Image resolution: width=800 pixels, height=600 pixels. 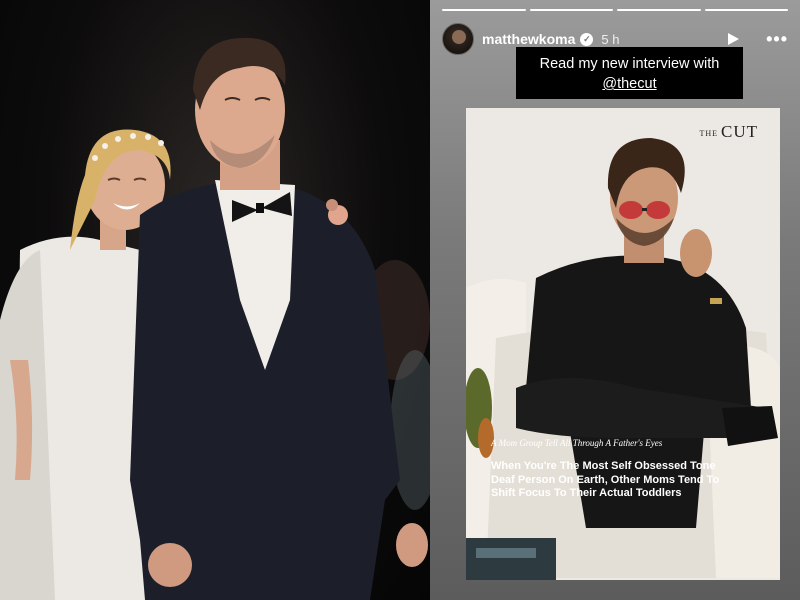 What do you see at coordinates (615, 10) in the screenshot?
I see `story-progress-bar` at bounding box center [615, 10].